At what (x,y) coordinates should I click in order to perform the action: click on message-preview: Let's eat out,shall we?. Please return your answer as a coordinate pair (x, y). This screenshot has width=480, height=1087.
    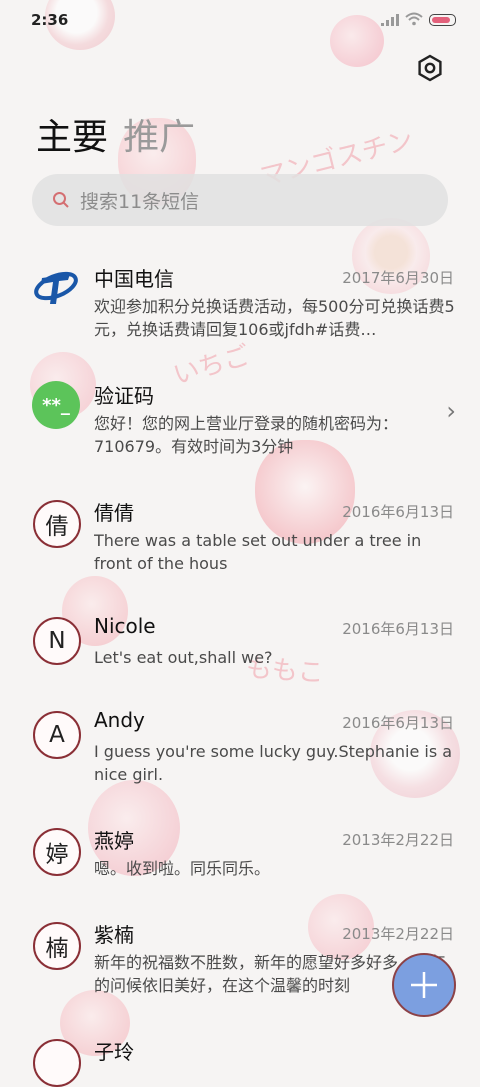
    Looking at the image, I should click on (183, 657).